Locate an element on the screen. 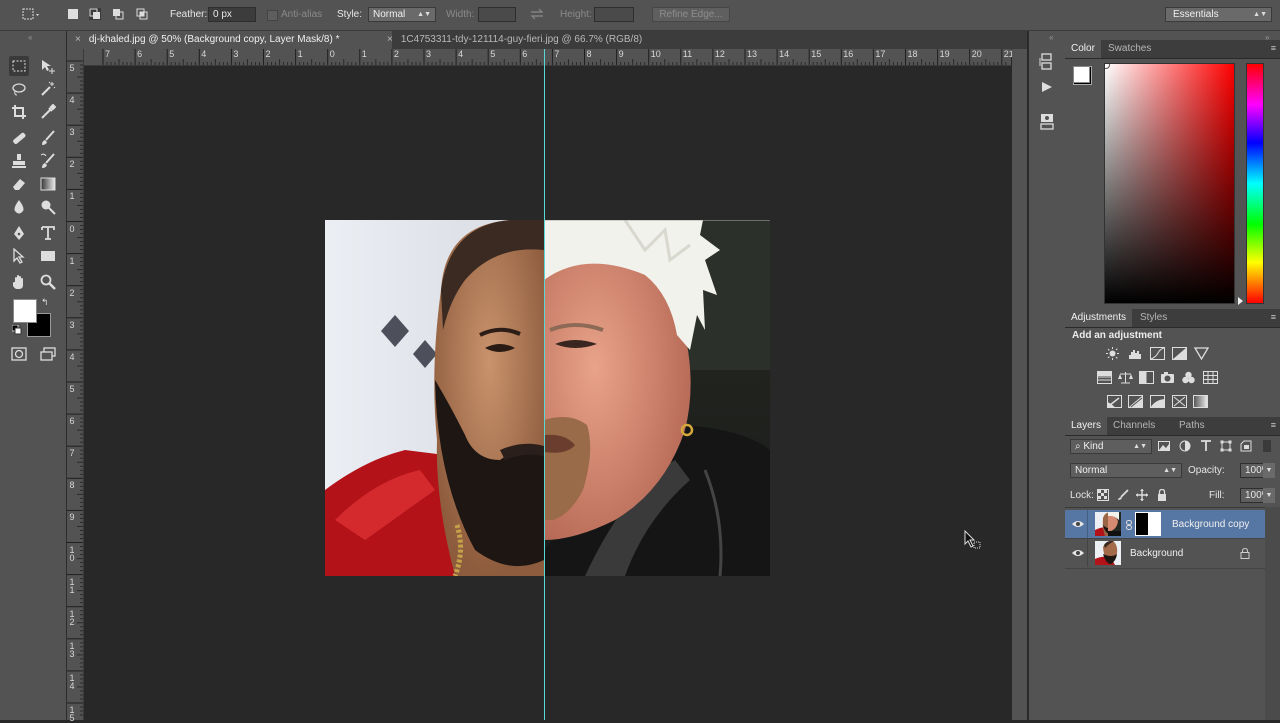  tab-channels: Channels is located at coordinates (1134, 426).